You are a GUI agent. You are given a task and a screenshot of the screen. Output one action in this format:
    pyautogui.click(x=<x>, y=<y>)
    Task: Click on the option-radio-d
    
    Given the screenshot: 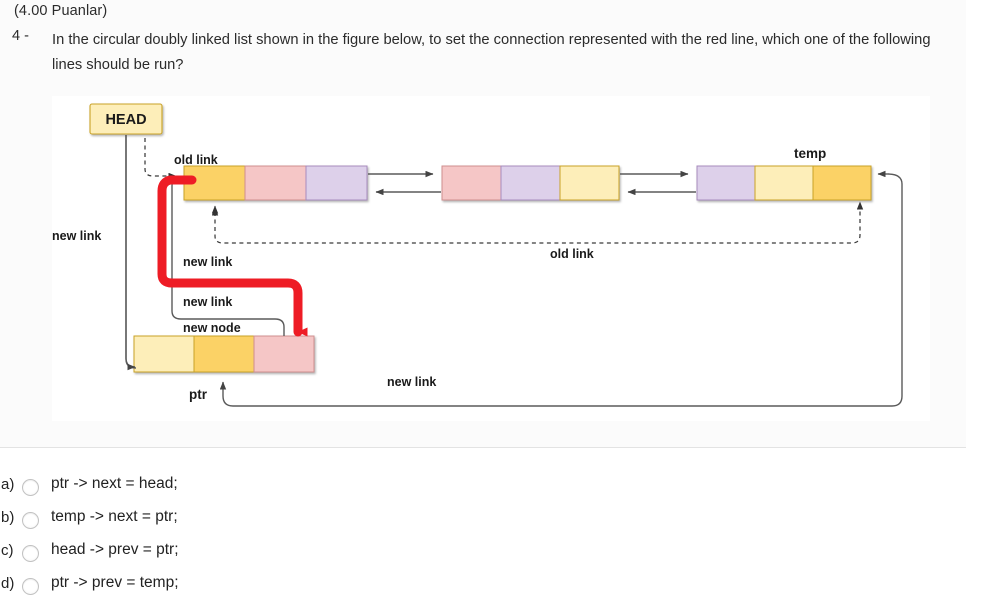 What is the action you would take?
    pyautogui.click(x=30, y=586)
    